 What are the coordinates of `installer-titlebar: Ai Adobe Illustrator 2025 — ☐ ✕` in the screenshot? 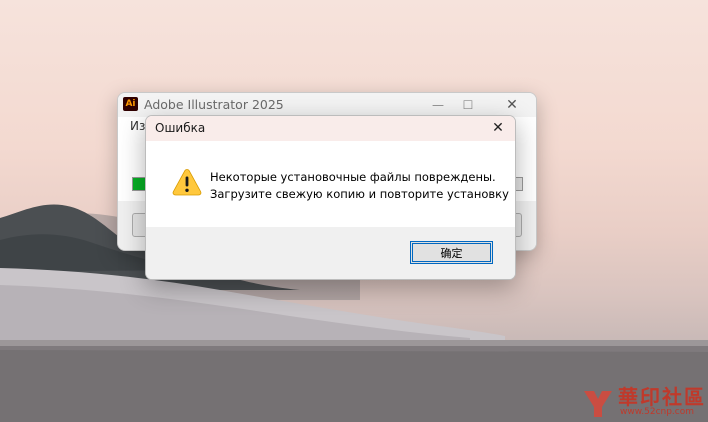 It's located at (327, 105).